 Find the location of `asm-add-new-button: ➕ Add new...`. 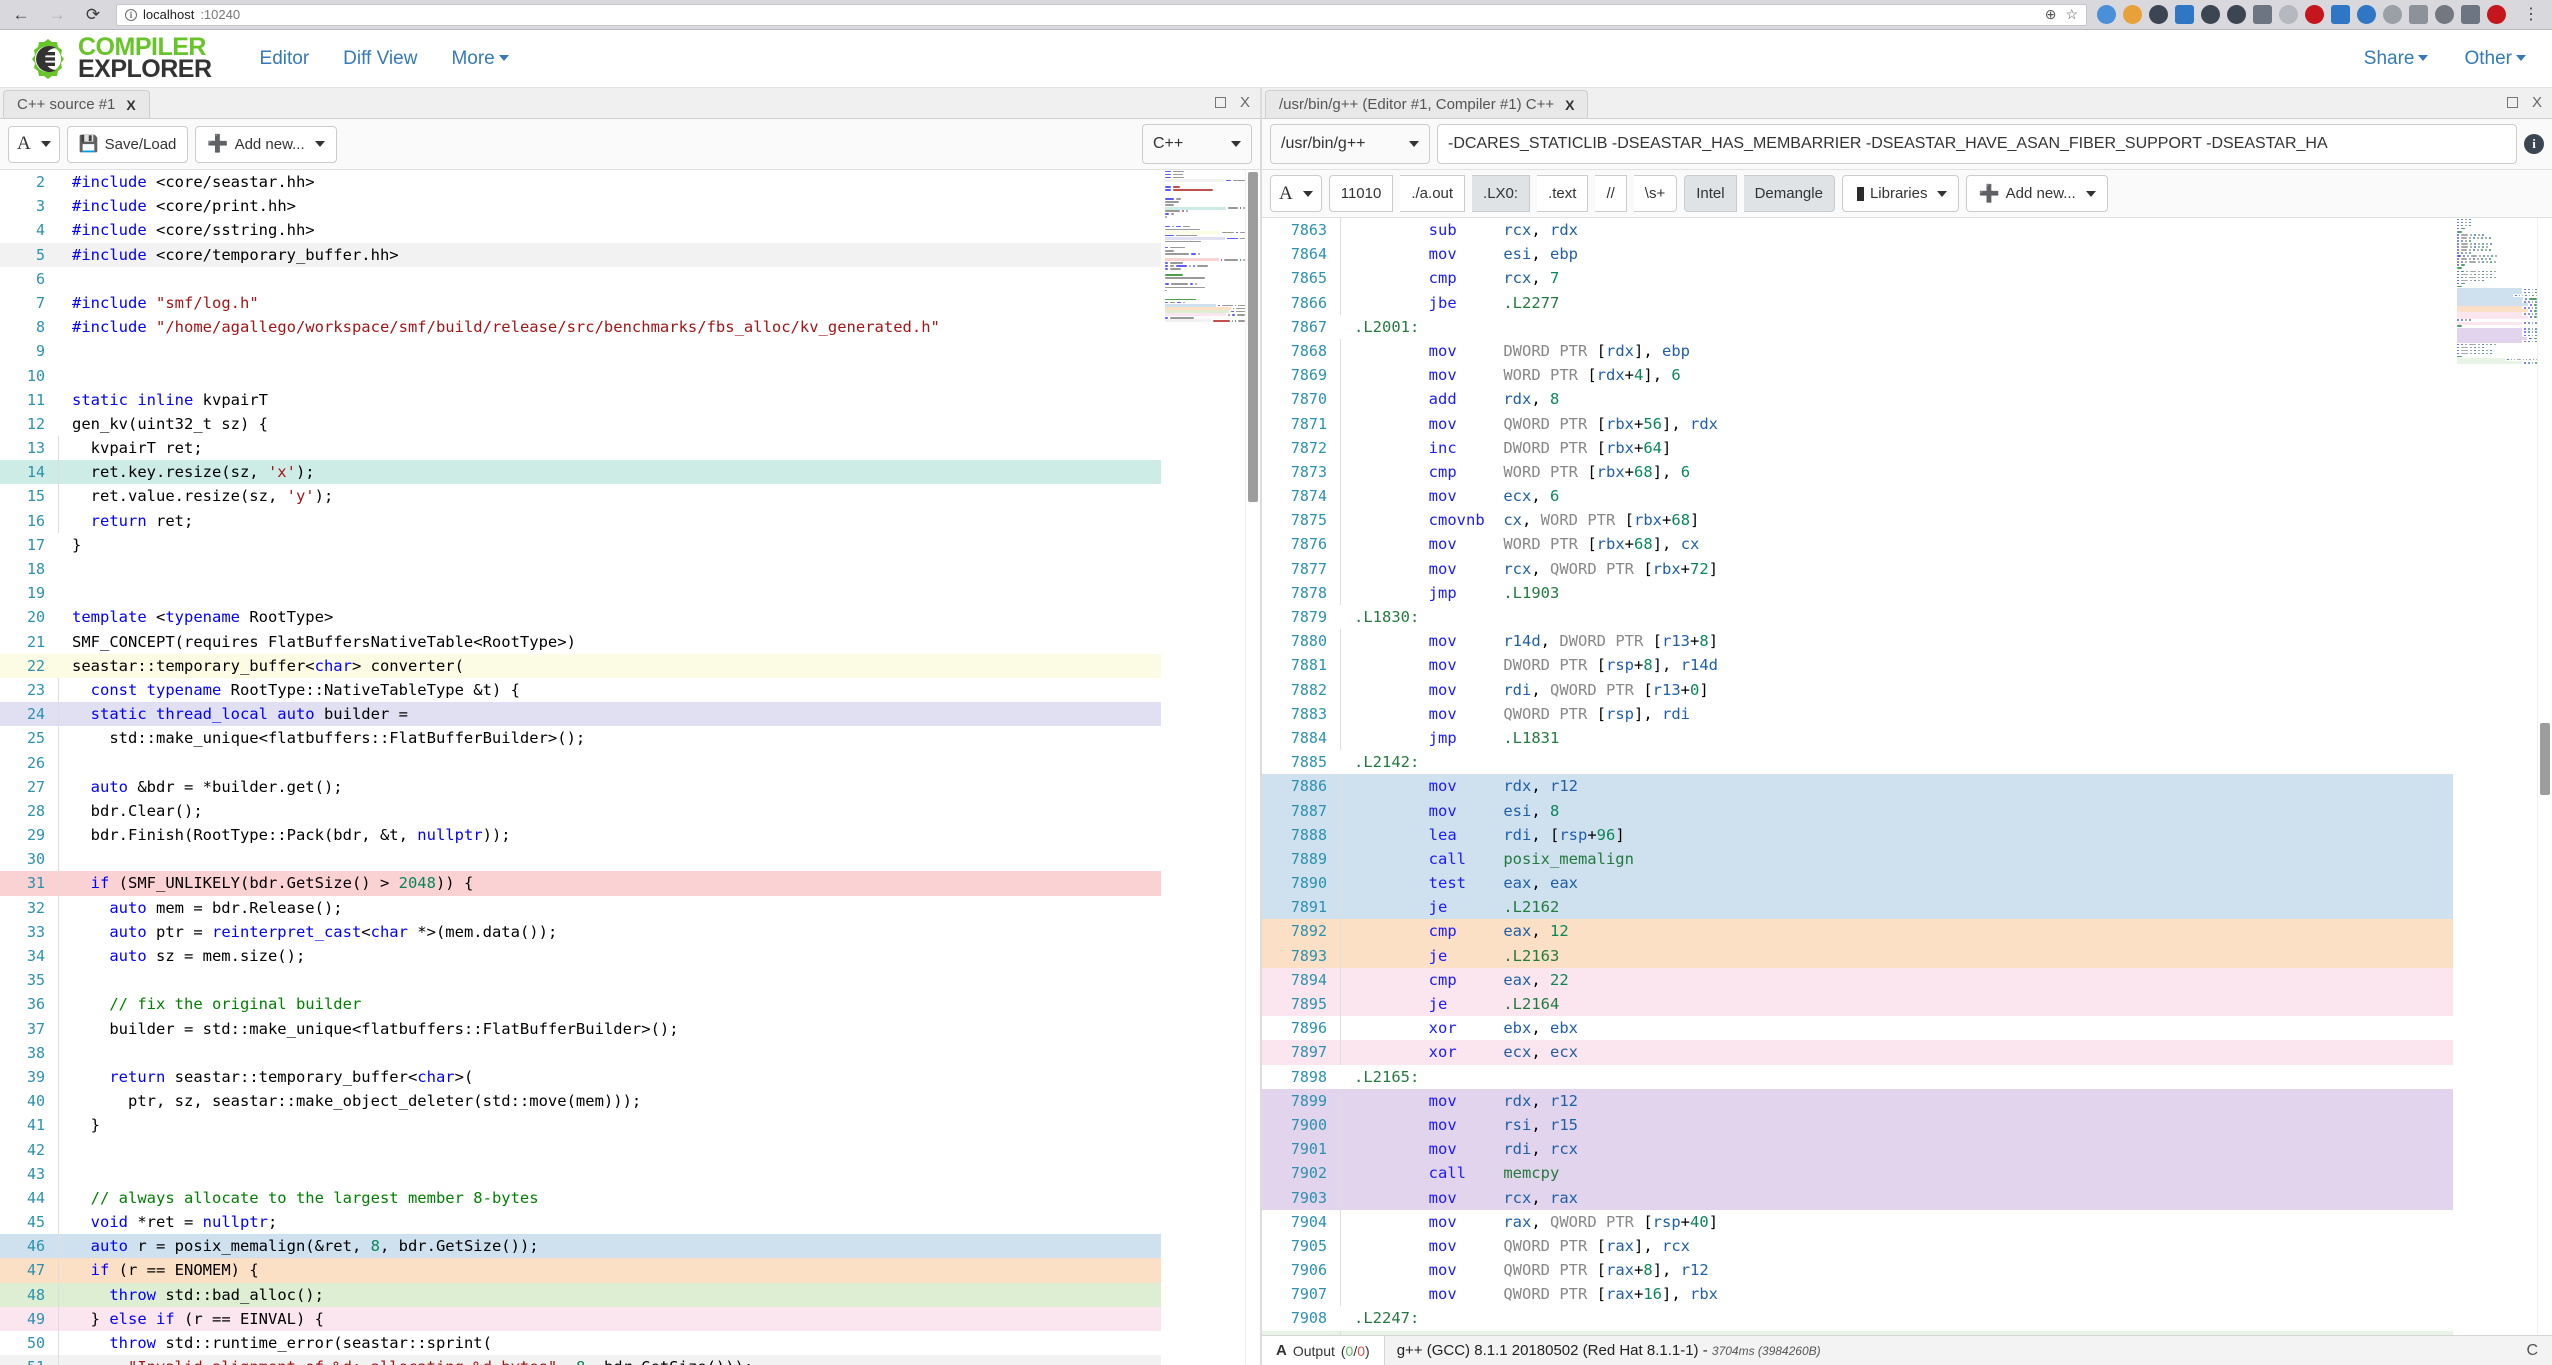

asm-add-new-button: ➕ Add new... is located at coordinates (2037, 193).